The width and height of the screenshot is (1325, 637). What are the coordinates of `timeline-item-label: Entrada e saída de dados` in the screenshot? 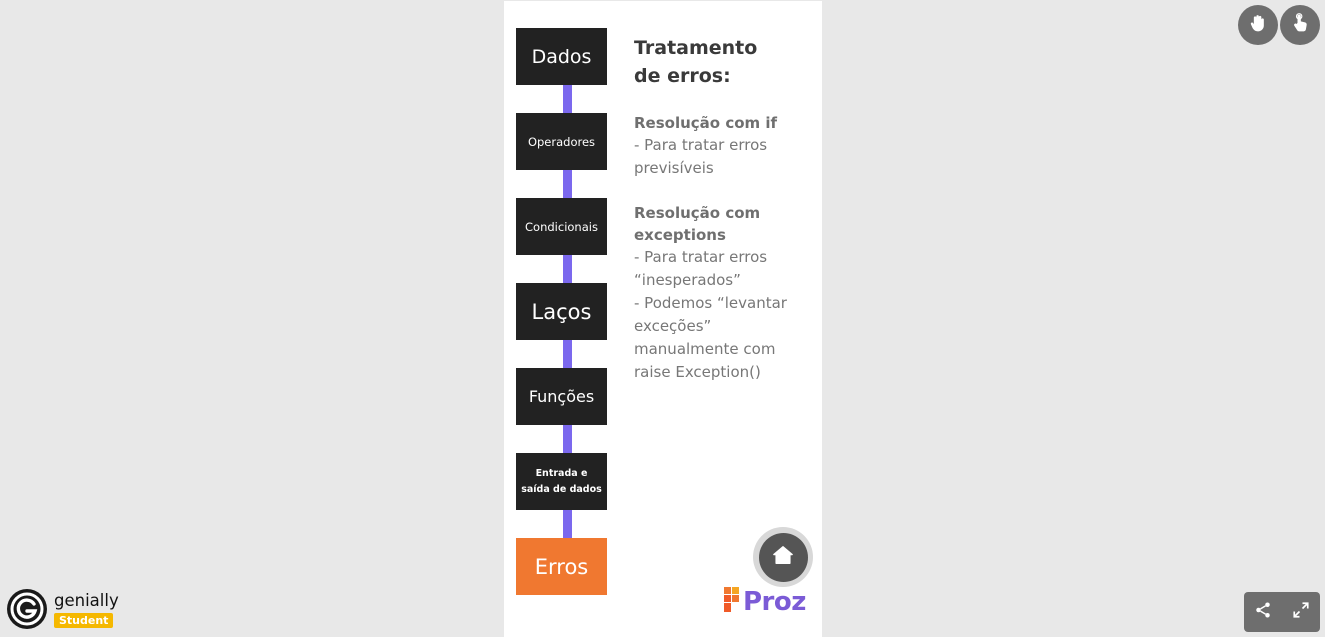 It's located at (561, 481).